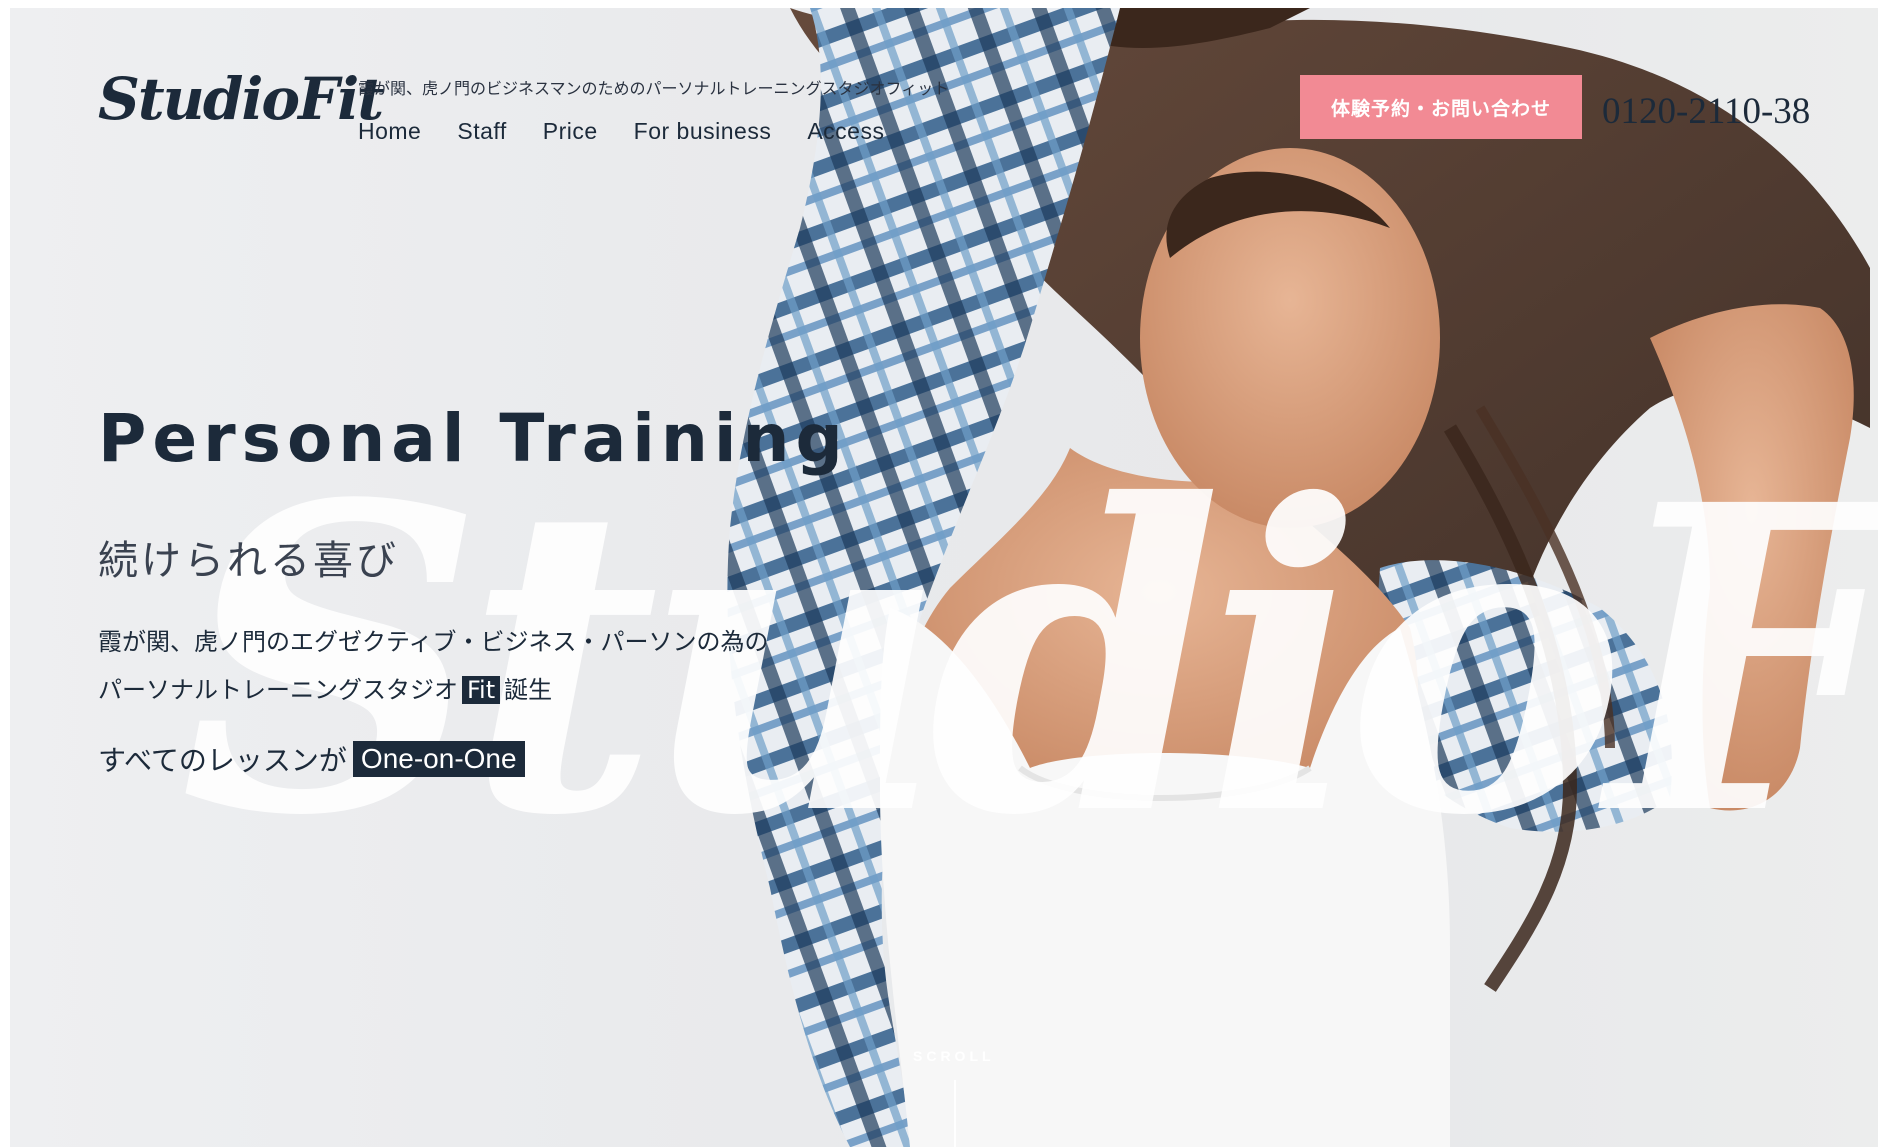 The height and width of the screenshot is (1147, 1878). I want to click on scroll-line, so click(955, 1113).